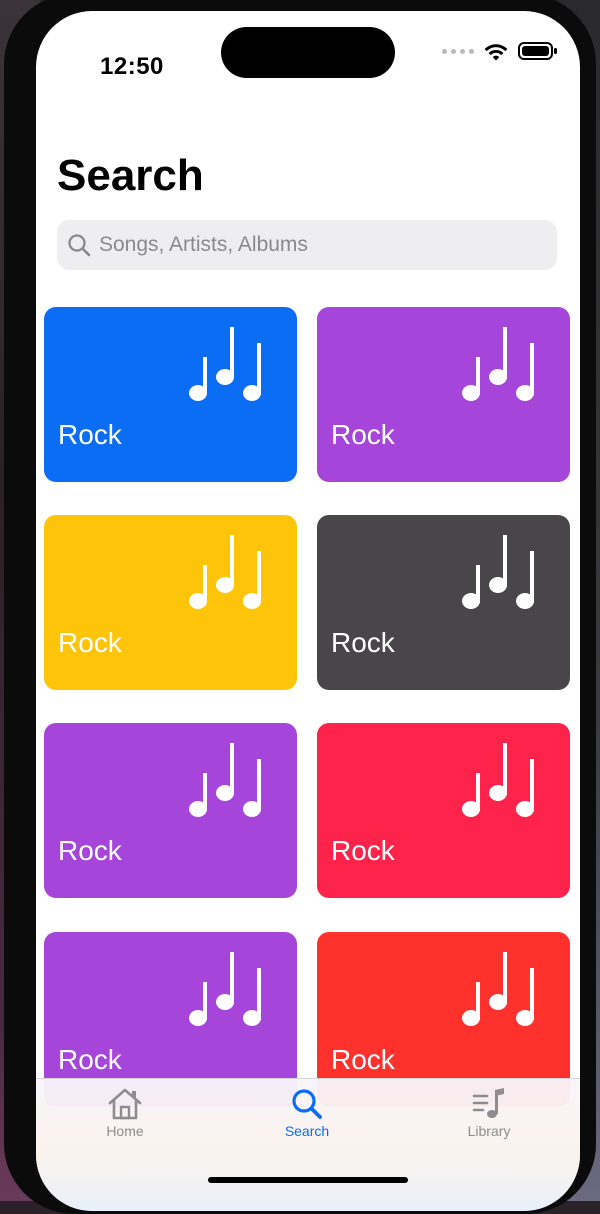 The width and height of the screenshot is (600, 1214). Describe the element at coordinates (308, 1180) in the screenshot. I see `home-indicator` at that location.